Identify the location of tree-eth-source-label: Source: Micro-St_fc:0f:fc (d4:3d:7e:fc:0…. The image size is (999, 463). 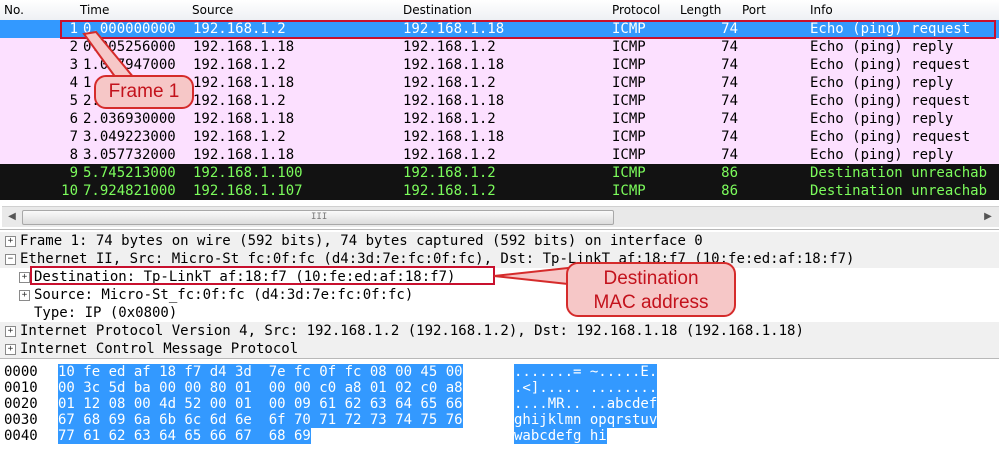
(224, 295).